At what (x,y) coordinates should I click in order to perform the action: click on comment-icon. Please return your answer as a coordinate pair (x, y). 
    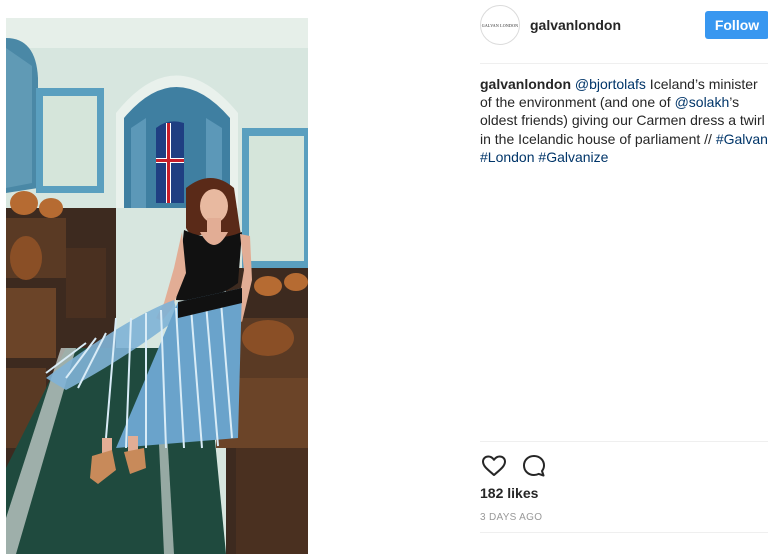
    Looking at the image, I should click on (534, 466).